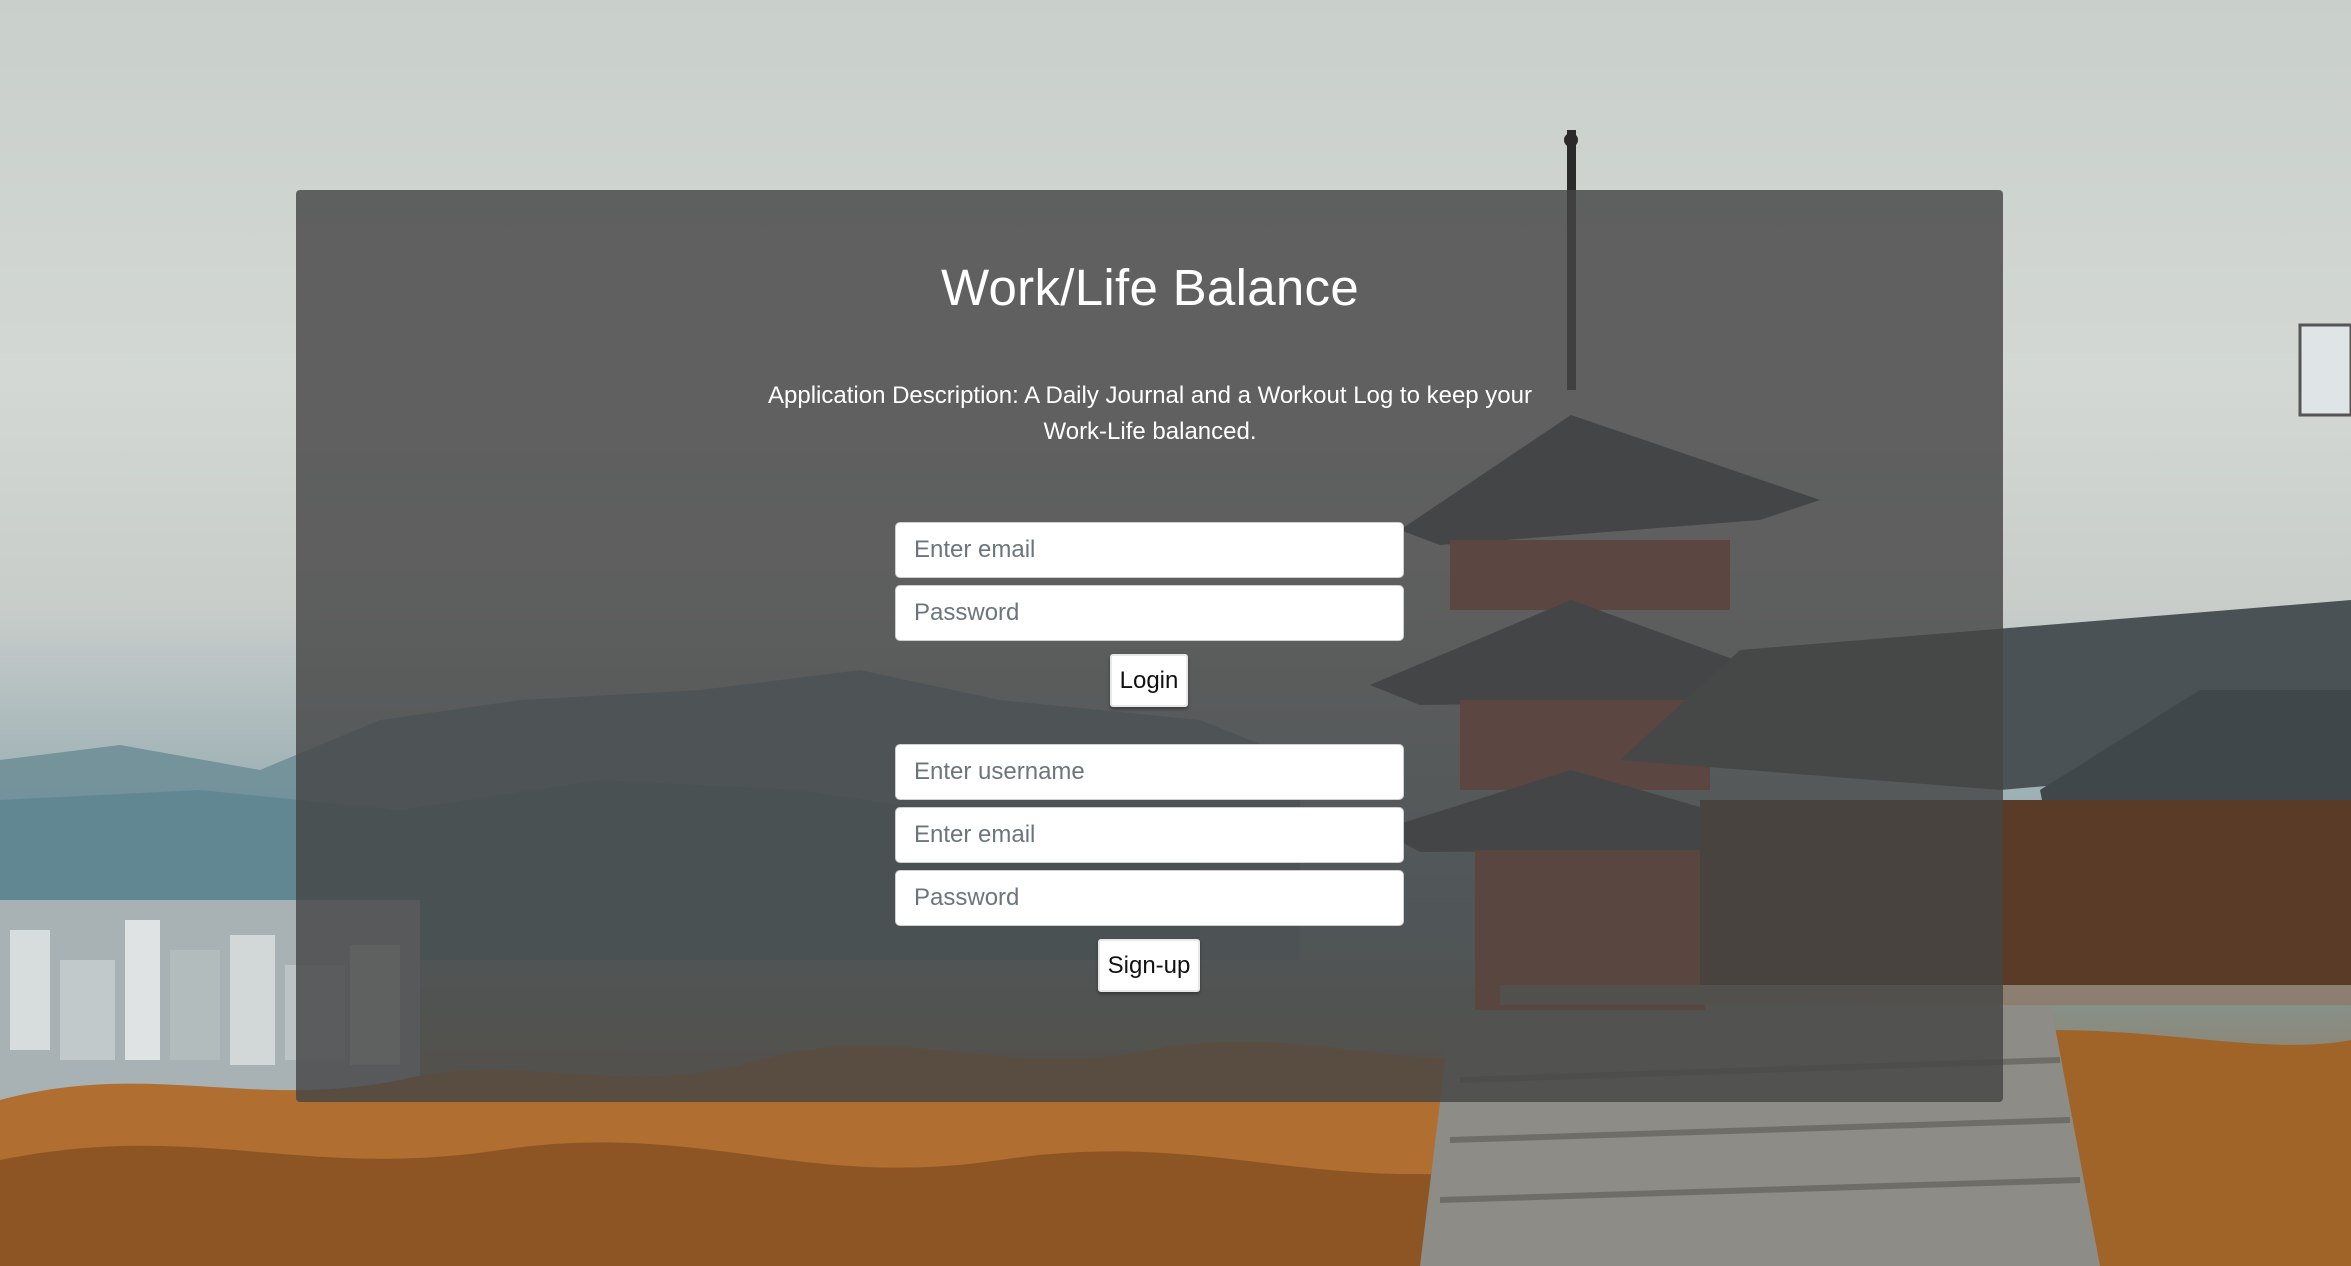 The height and width of the screenshot is (1266, 2351). I want to click on login-email-input, so click(1149, 550).